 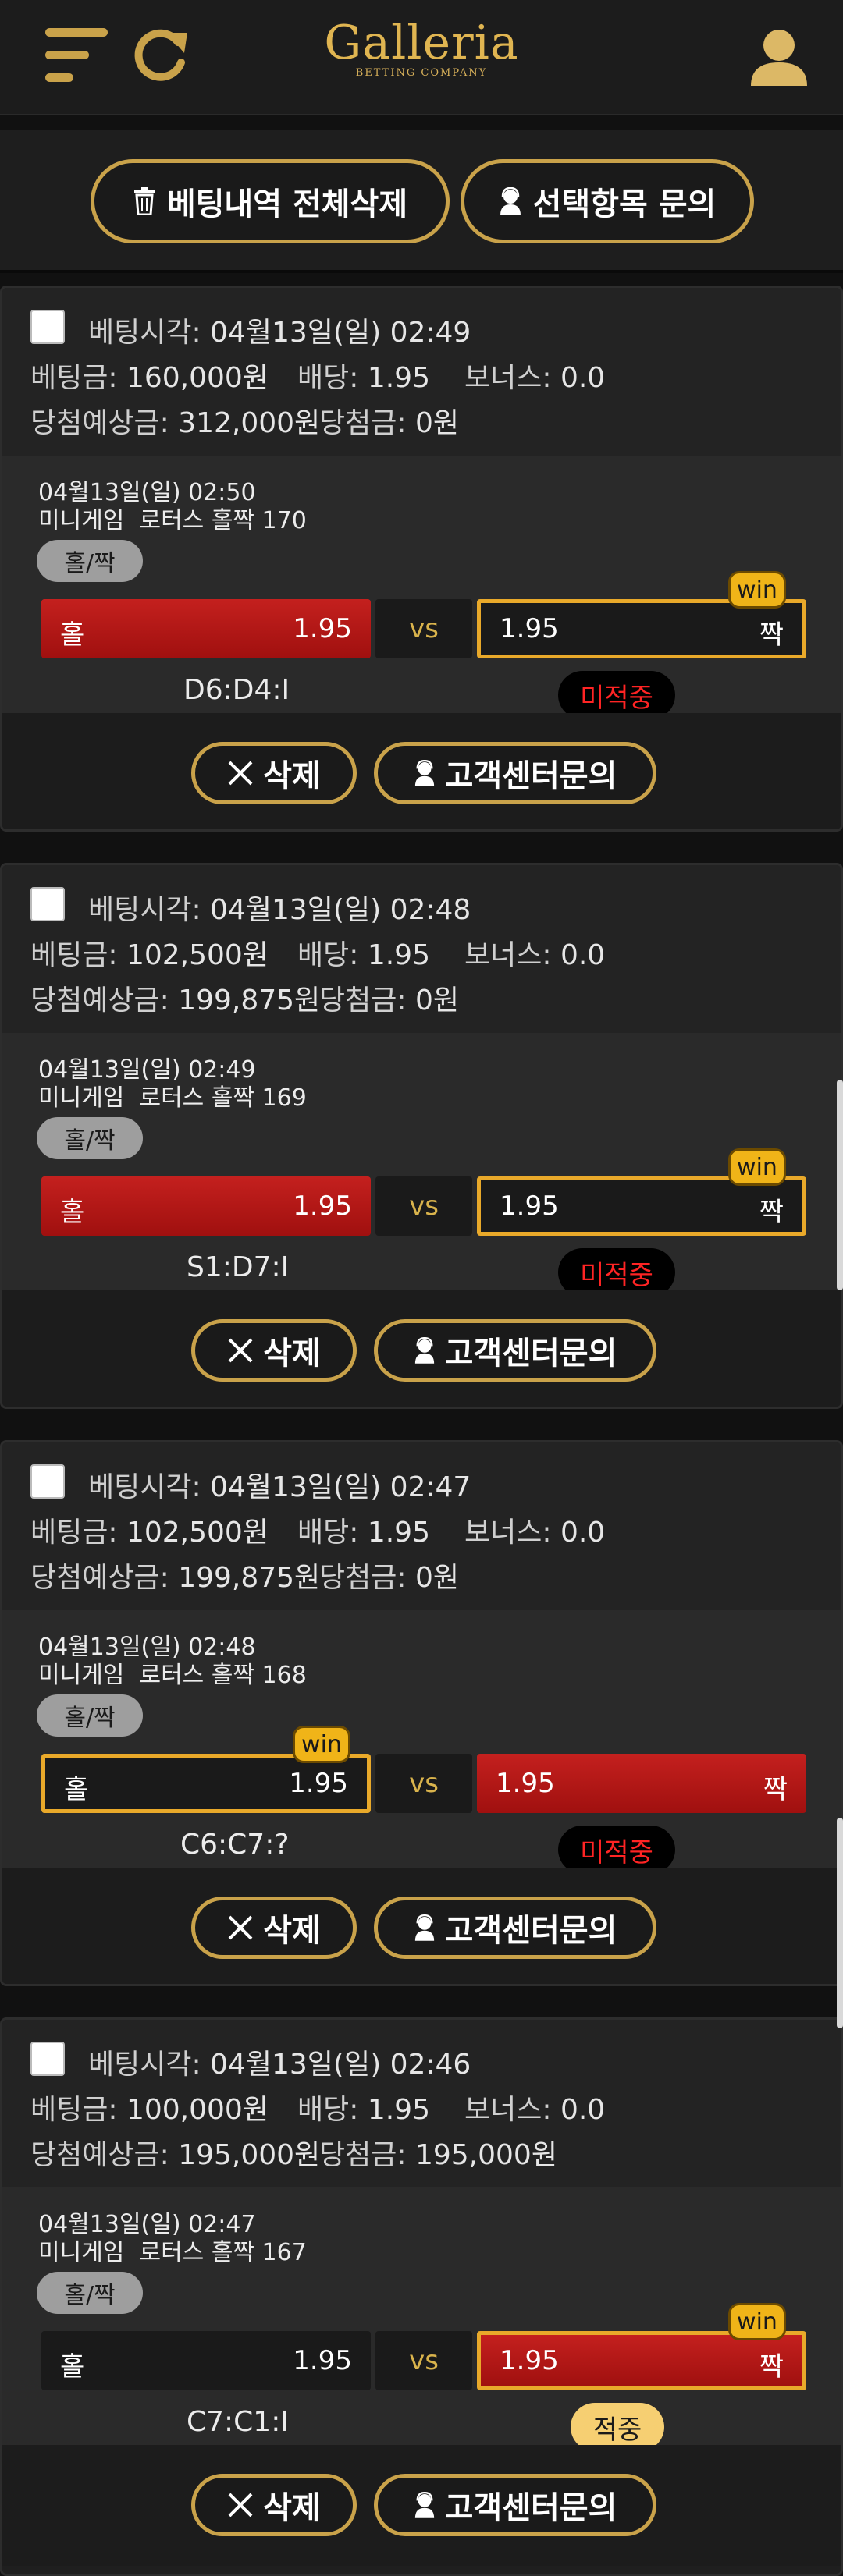 What do you see at coordinates (757, 590) in the screenshot?
I see `win-badge: win` at bounding box center [757, 590].